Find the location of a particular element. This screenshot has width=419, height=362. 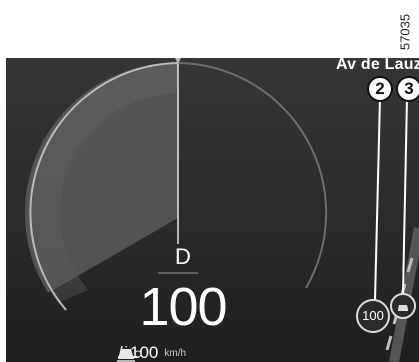

street-name: Av de Lauzun is located at coordinates (377, 65).